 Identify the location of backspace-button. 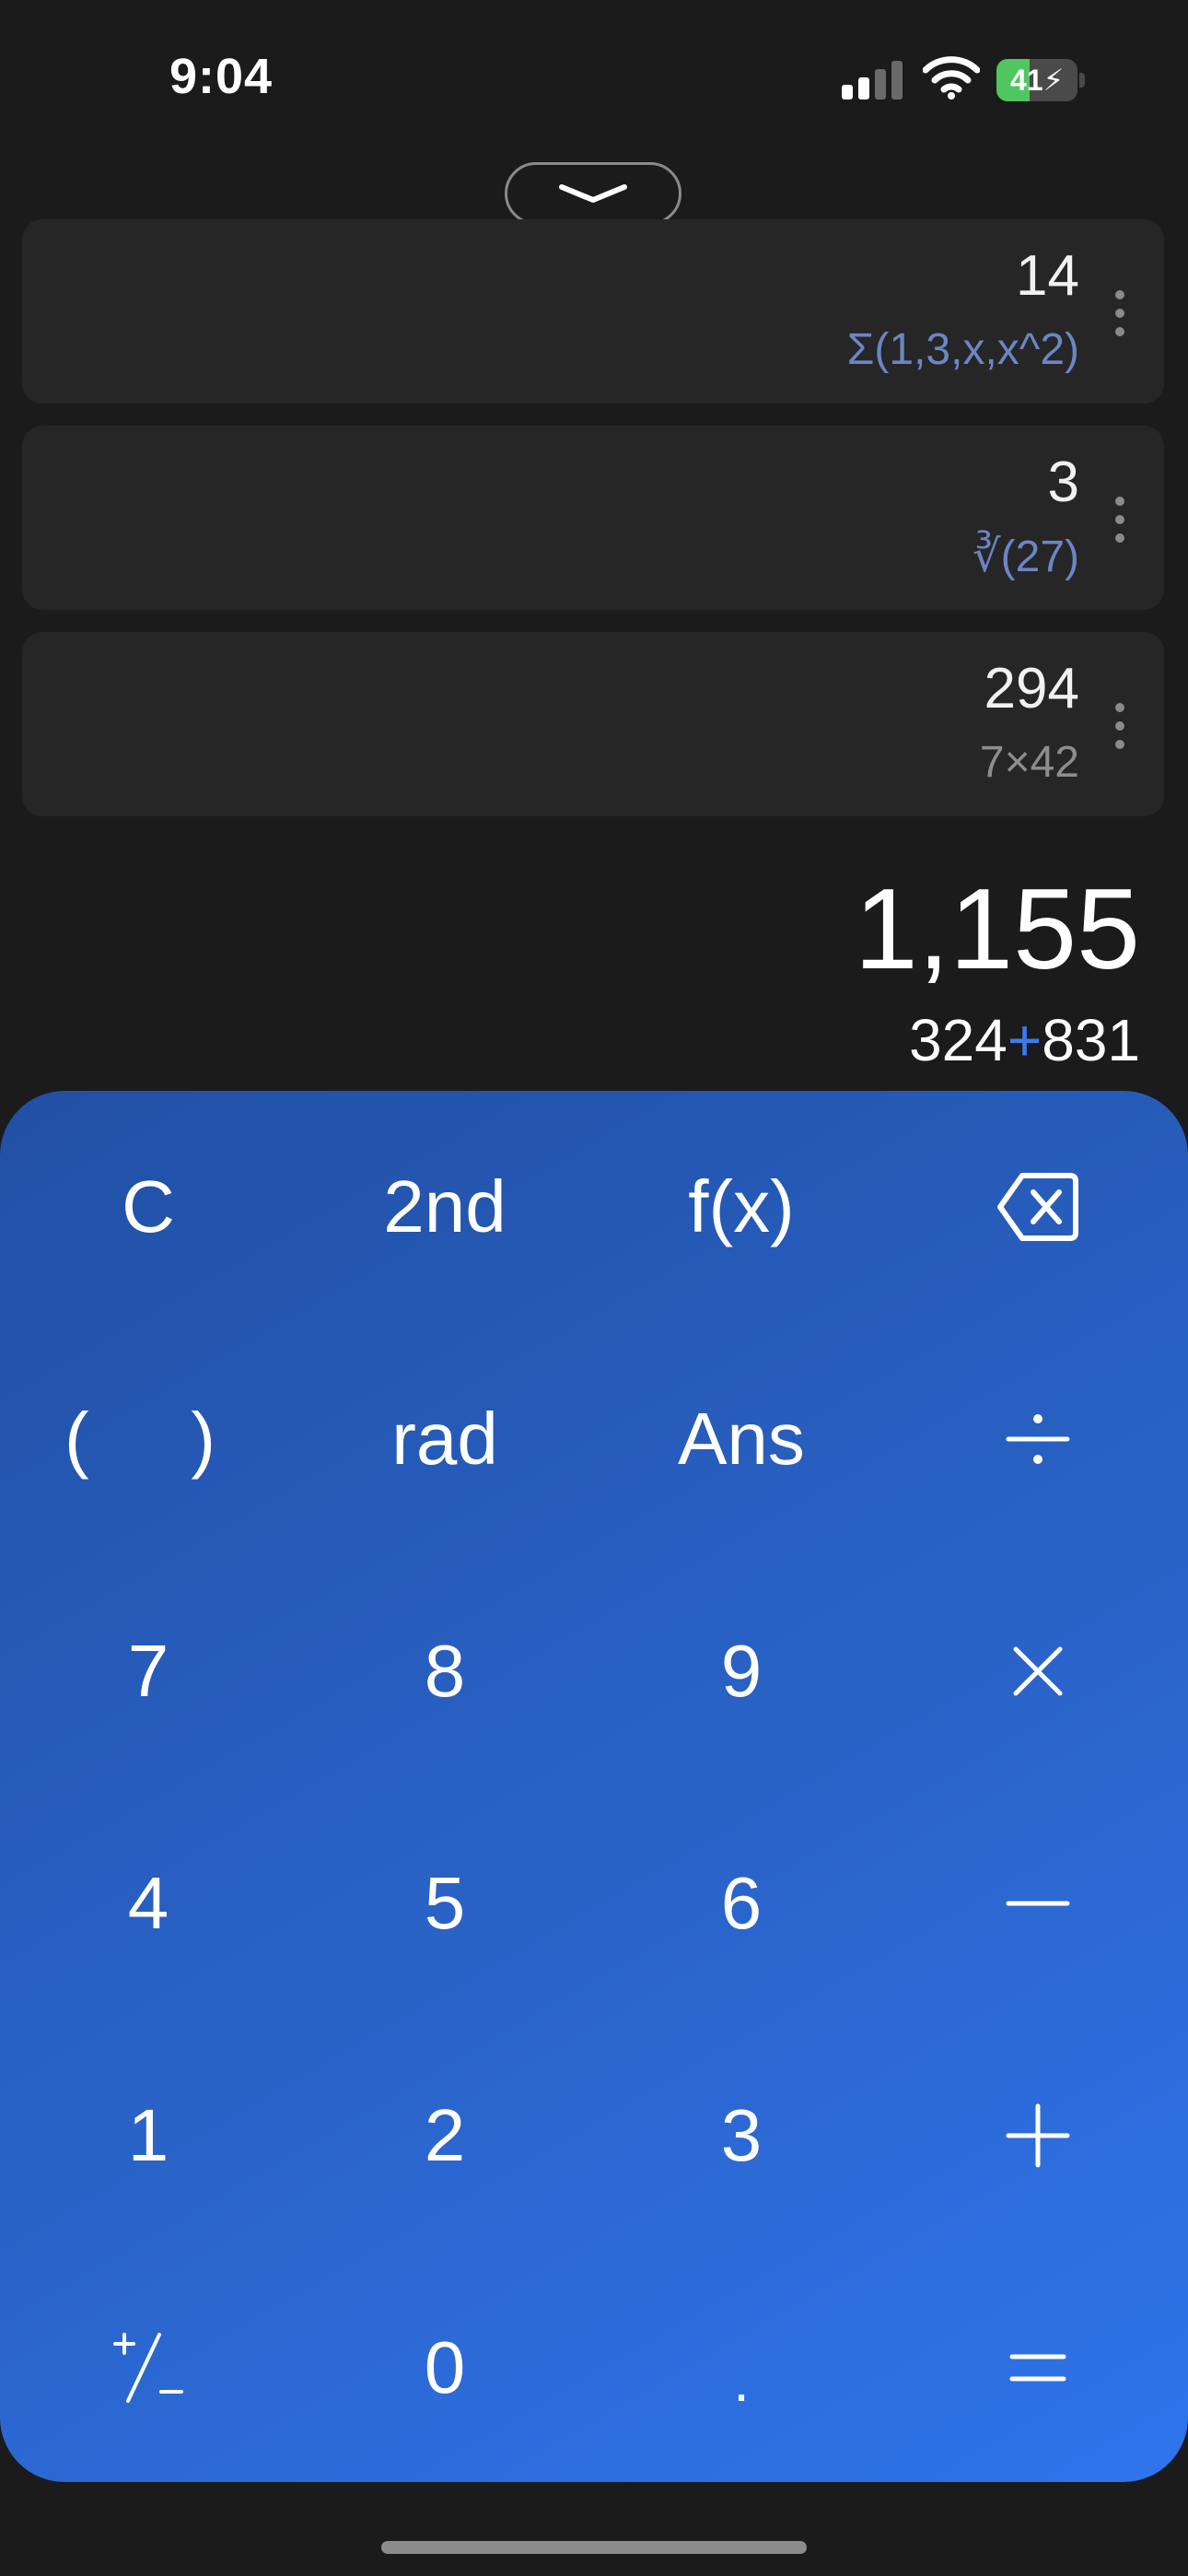
(1038, 1207).